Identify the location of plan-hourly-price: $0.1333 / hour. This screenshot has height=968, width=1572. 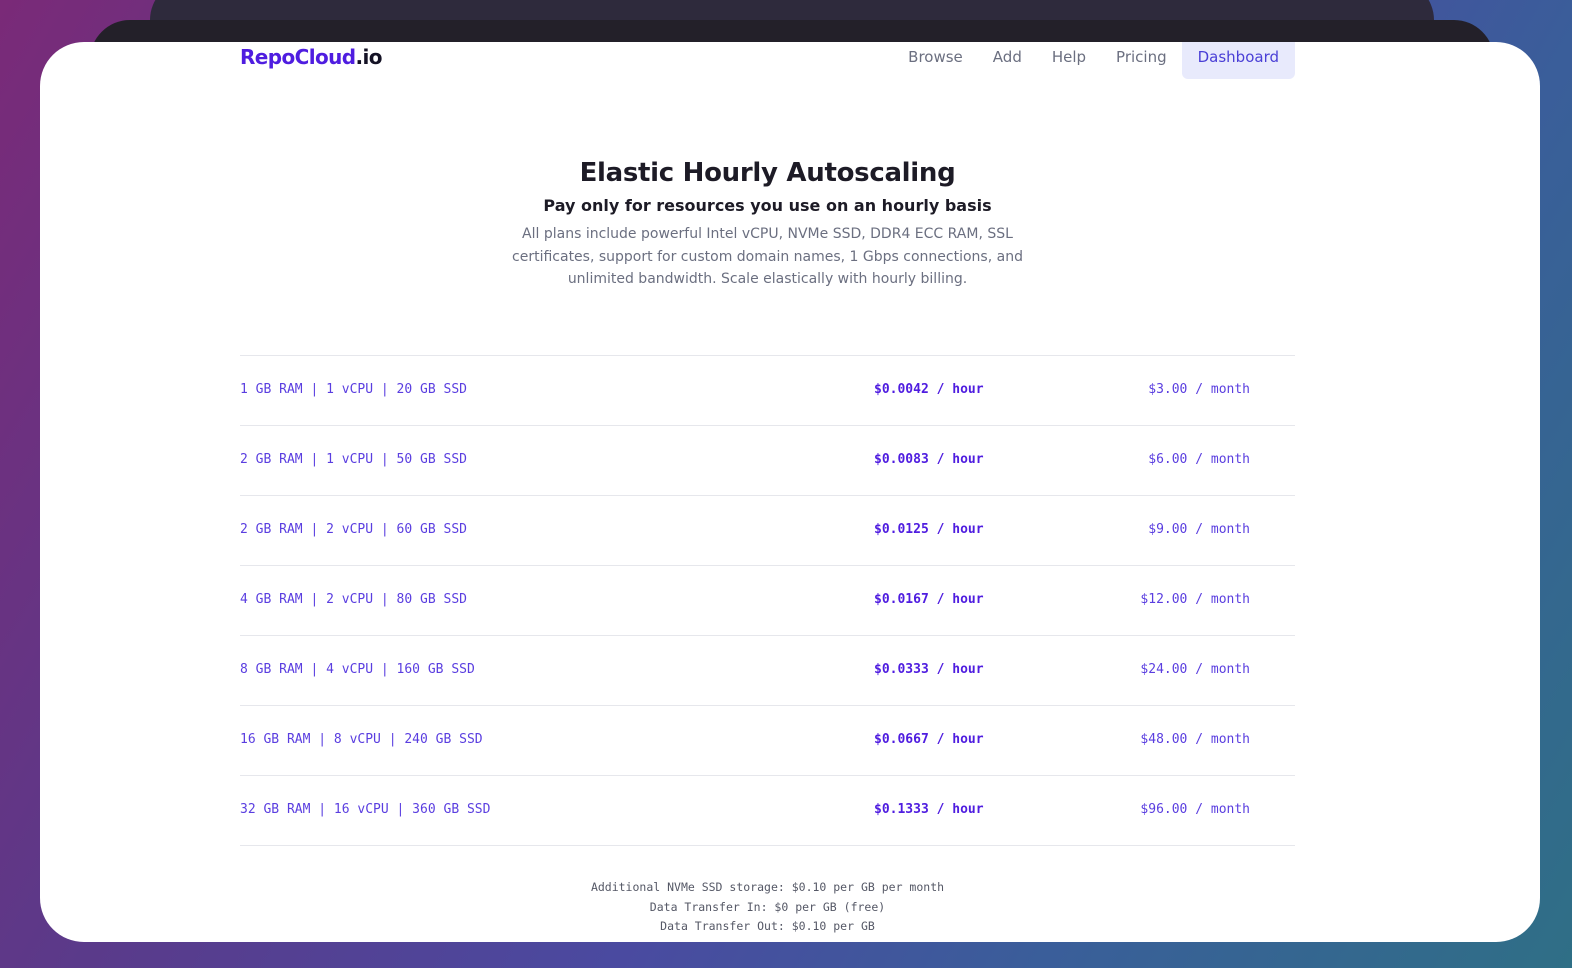
(929, 809).